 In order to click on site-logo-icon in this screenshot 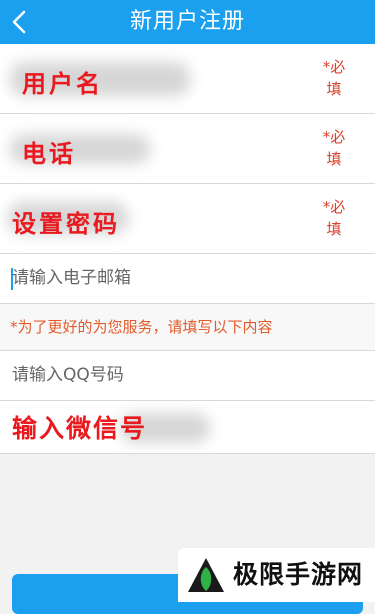, I will do `click(206, 575)`.